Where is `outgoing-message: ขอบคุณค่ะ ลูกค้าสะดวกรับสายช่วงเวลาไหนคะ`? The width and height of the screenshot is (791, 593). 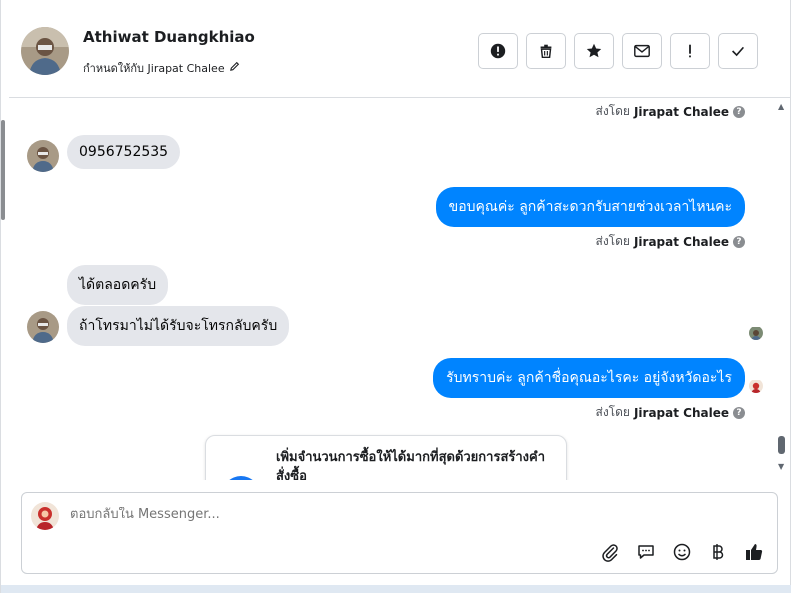
outgoing-message: ขอบคุณค่ะ ลูกค้าสะดวกรับสายช่วงเวลาไหนคะ is located at coordinates (590, 207).